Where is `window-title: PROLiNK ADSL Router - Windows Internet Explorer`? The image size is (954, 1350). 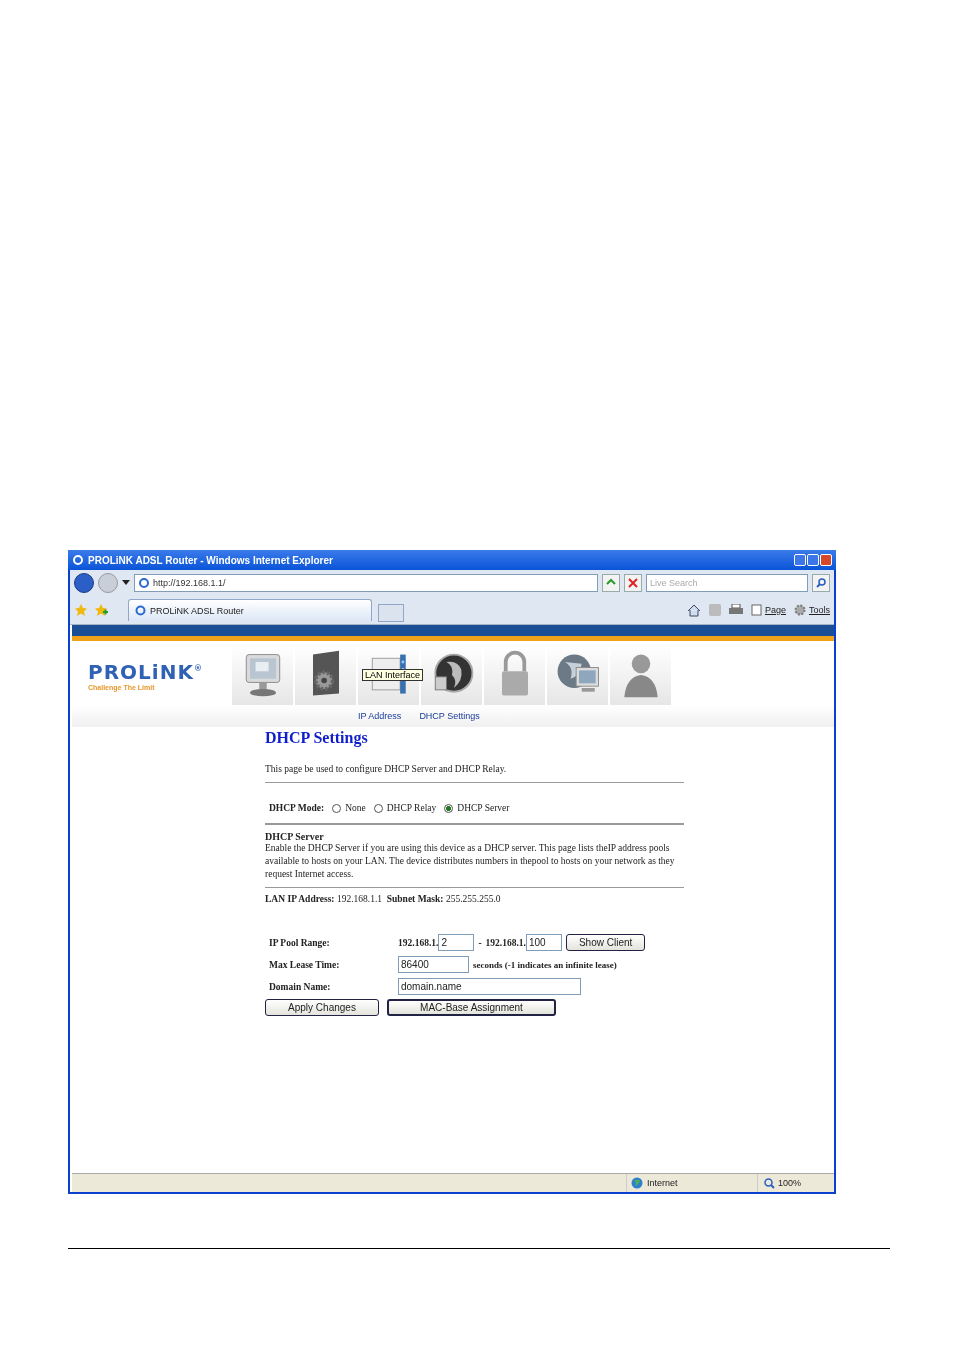 window-title: PROLiNK ADSL Router - Windows Internet Explorer is located at coordinates (210, 560).